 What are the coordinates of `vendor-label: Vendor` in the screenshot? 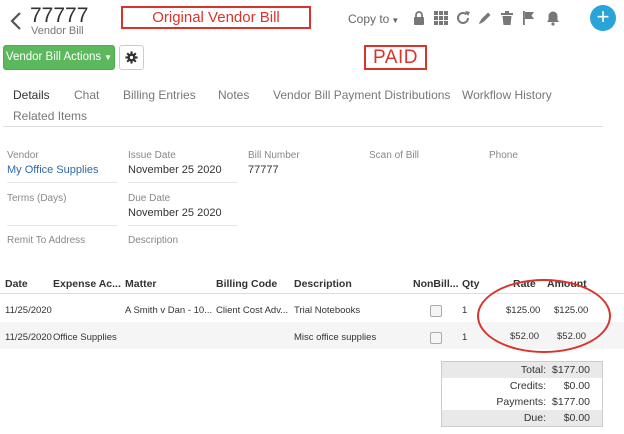 It's located at (23, 155).